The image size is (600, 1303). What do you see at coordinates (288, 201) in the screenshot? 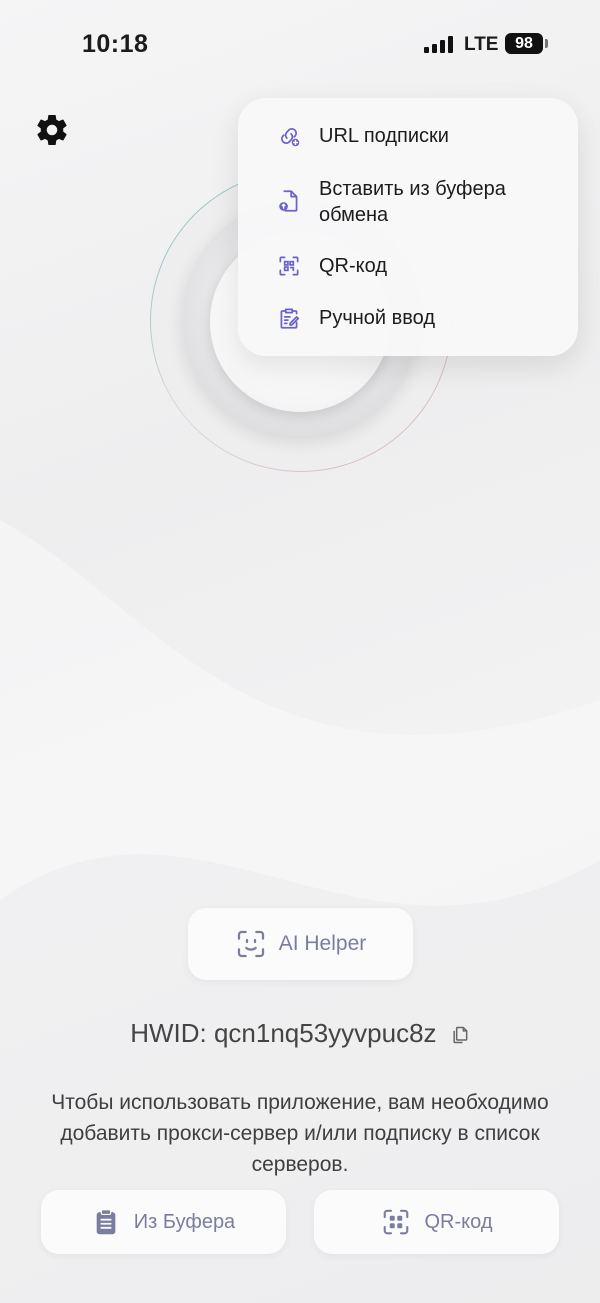
I see `file-upload-icon` at bounding box center [288, 201].